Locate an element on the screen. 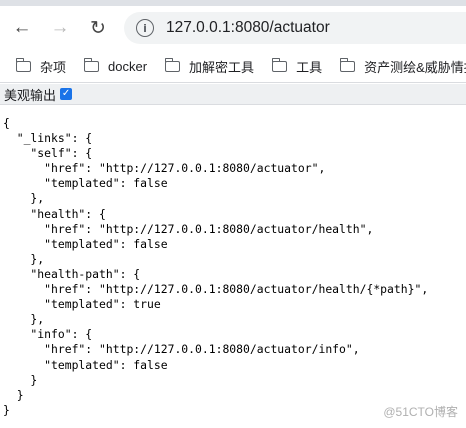  bookmark-label: 加解密工具 is located at coordinates (222, 67).